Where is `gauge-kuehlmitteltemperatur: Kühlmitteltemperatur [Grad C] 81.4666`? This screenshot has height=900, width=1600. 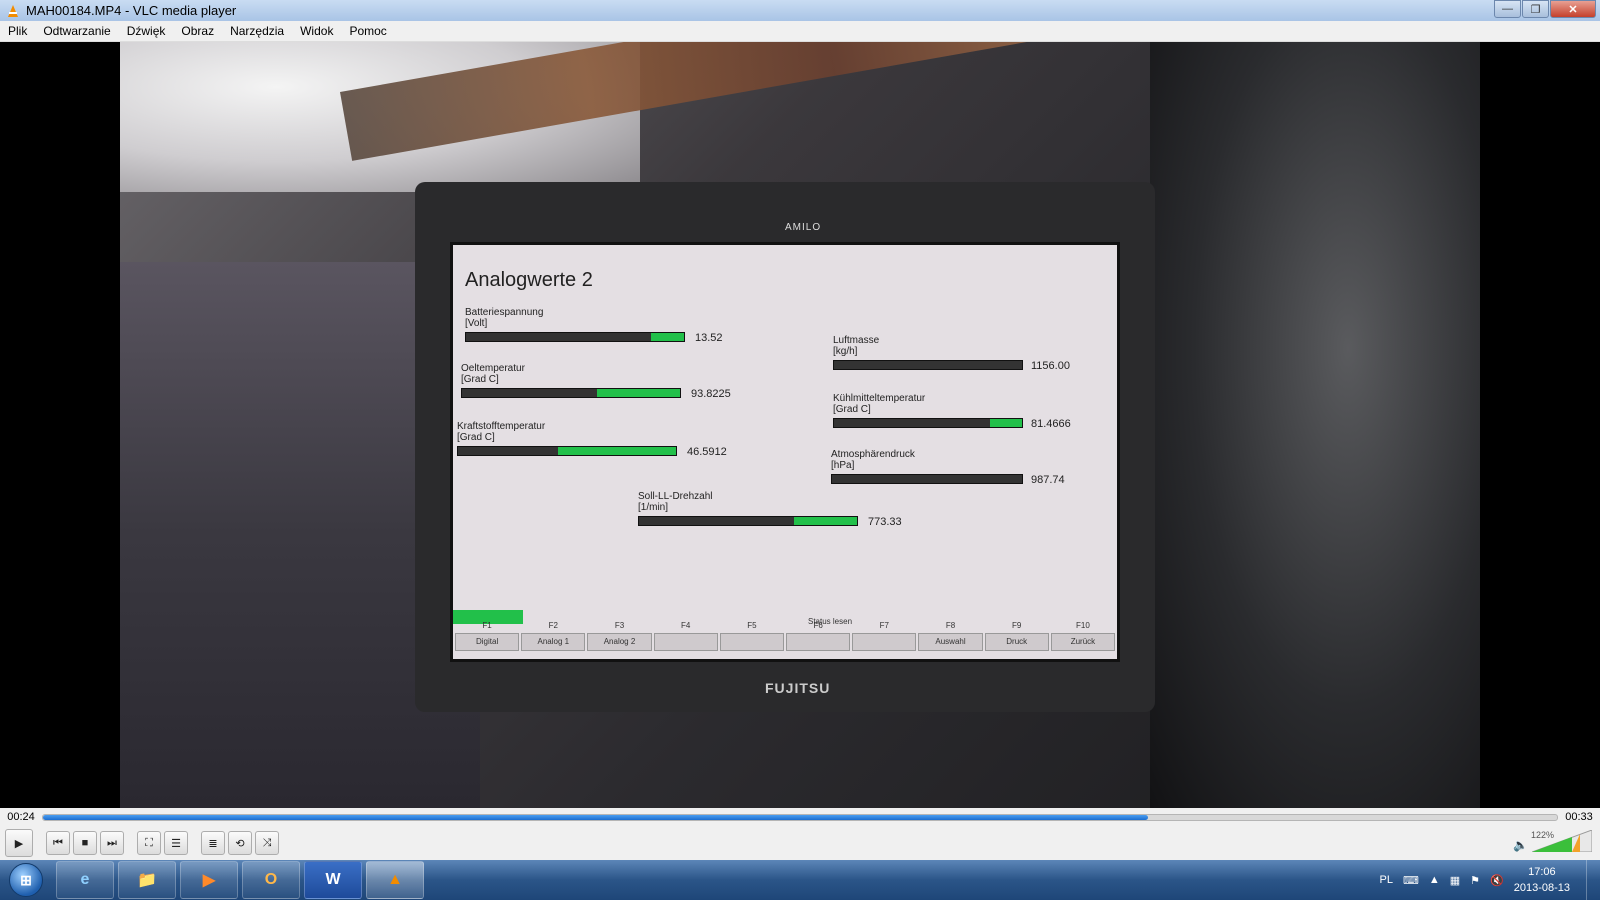
gauge-kuehlmitteltemperatur: Kühlmitteltemperatur [Grad C] 81.4666 is located at coordinates (952, 411).